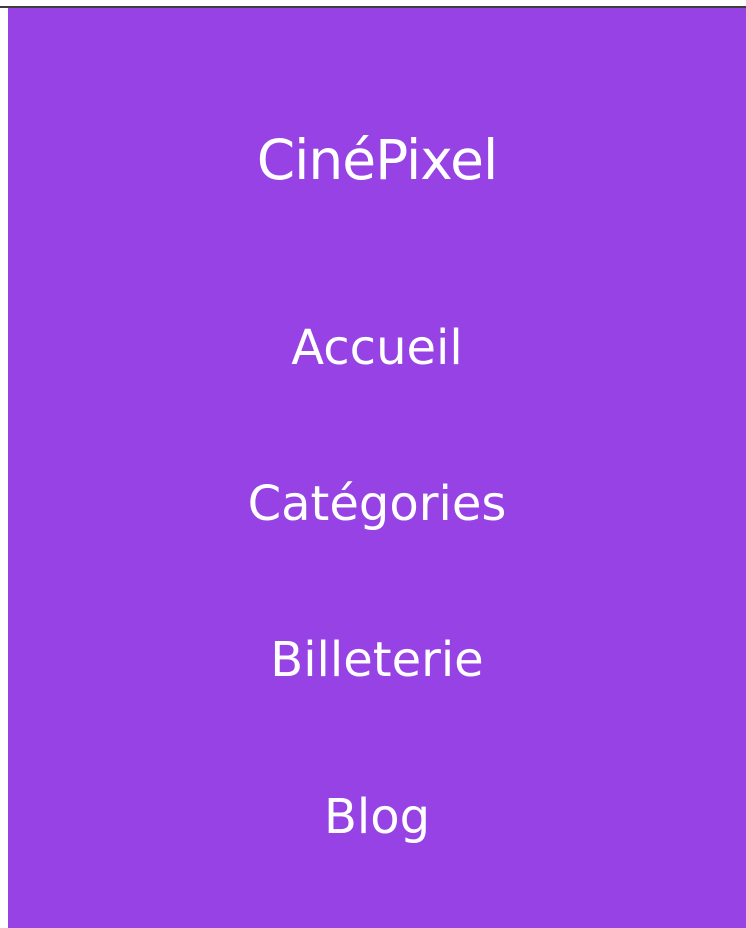 This screenshot has width=746, height=928. Describe the element at coordinates (373, 4) in the screenshot. I see `top-border-line` at that location.